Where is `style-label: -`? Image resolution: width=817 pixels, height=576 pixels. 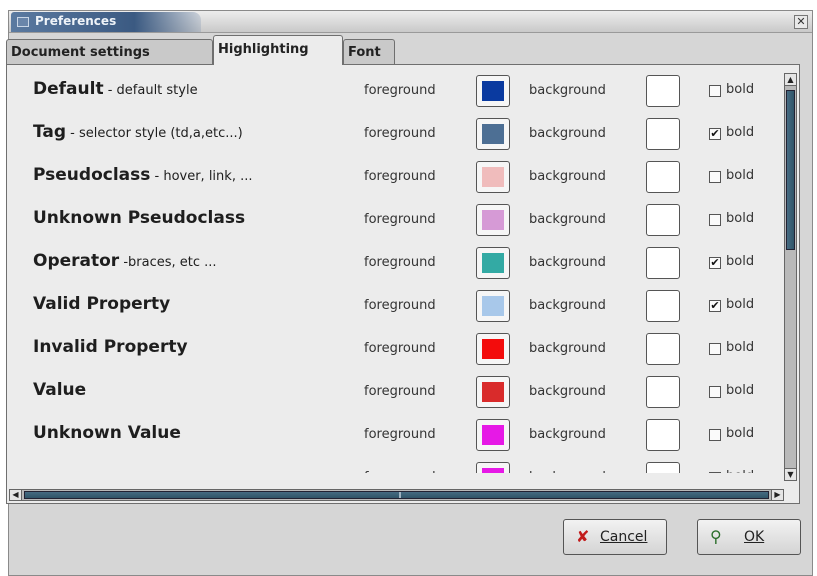 style-label: - is located at coordinates (36, 469).